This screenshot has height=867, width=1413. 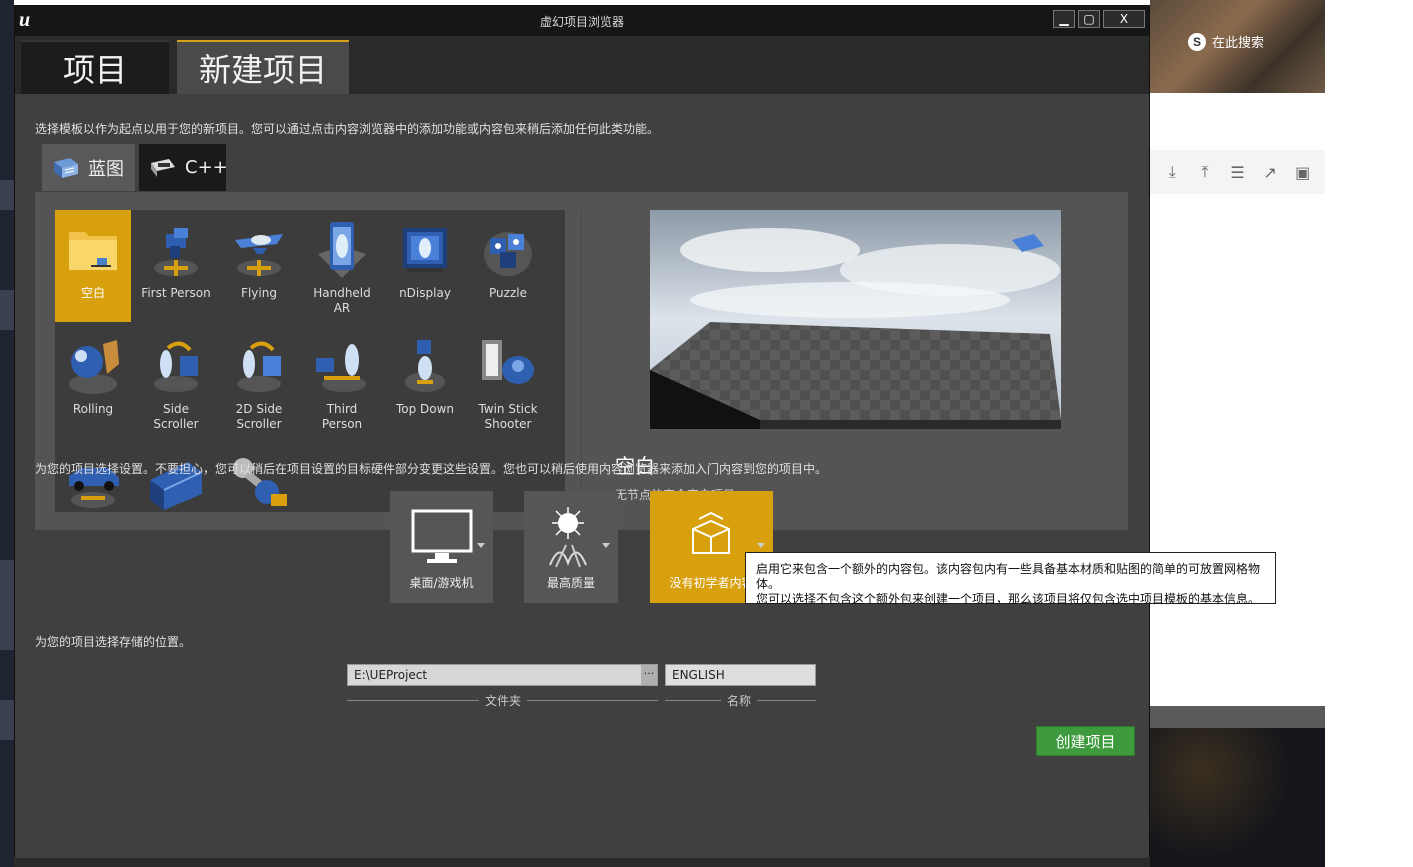 What do you see at coordinates (582, 65) in the screenshot?
I see `main-tab-bar: 项目 新建项目` at bounding box center [582, 65].